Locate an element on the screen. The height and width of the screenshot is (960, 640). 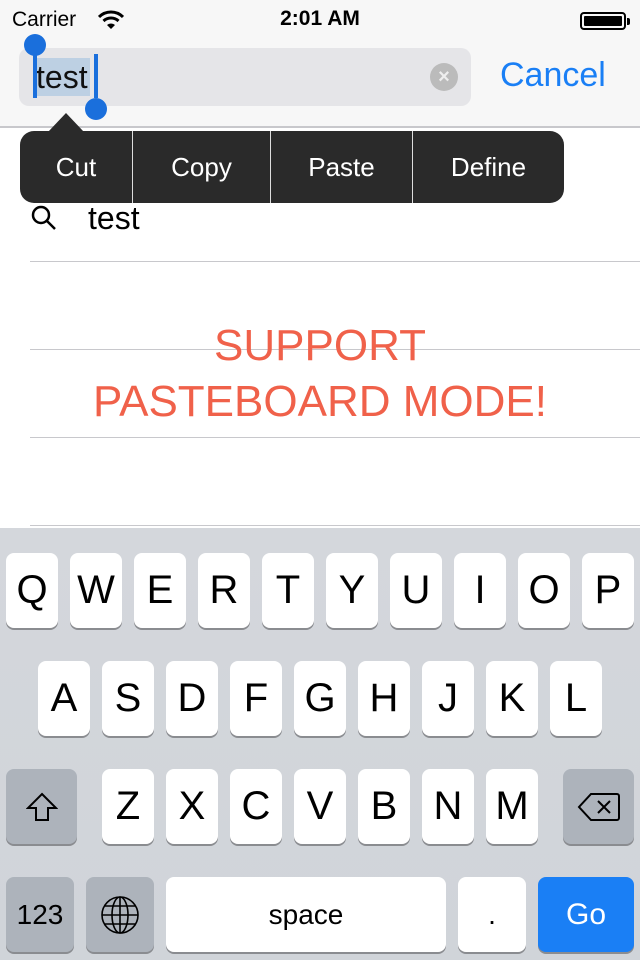
banner-line-2: PASTEBOARD MODE! is located at coordinates (320, 401).